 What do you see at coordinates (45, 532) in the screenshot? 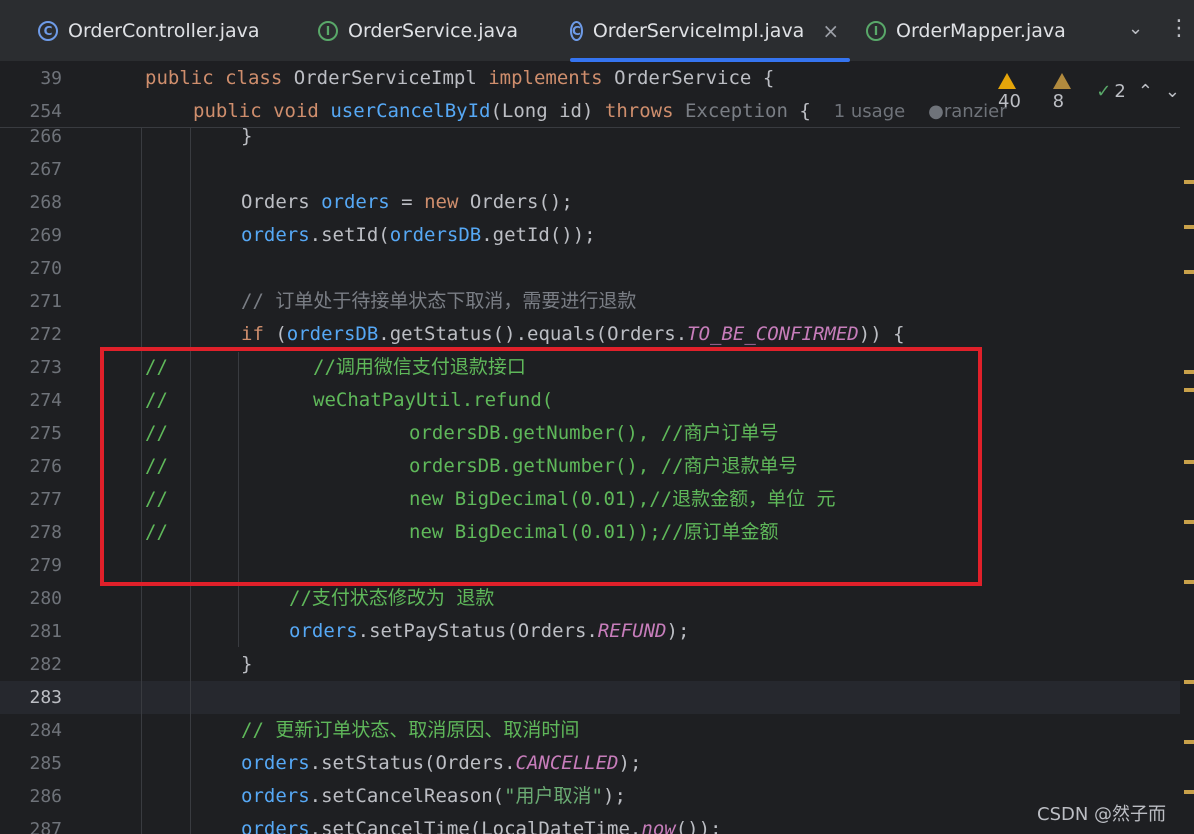
I see `line-number: 278` at bounding box center [45, 532].